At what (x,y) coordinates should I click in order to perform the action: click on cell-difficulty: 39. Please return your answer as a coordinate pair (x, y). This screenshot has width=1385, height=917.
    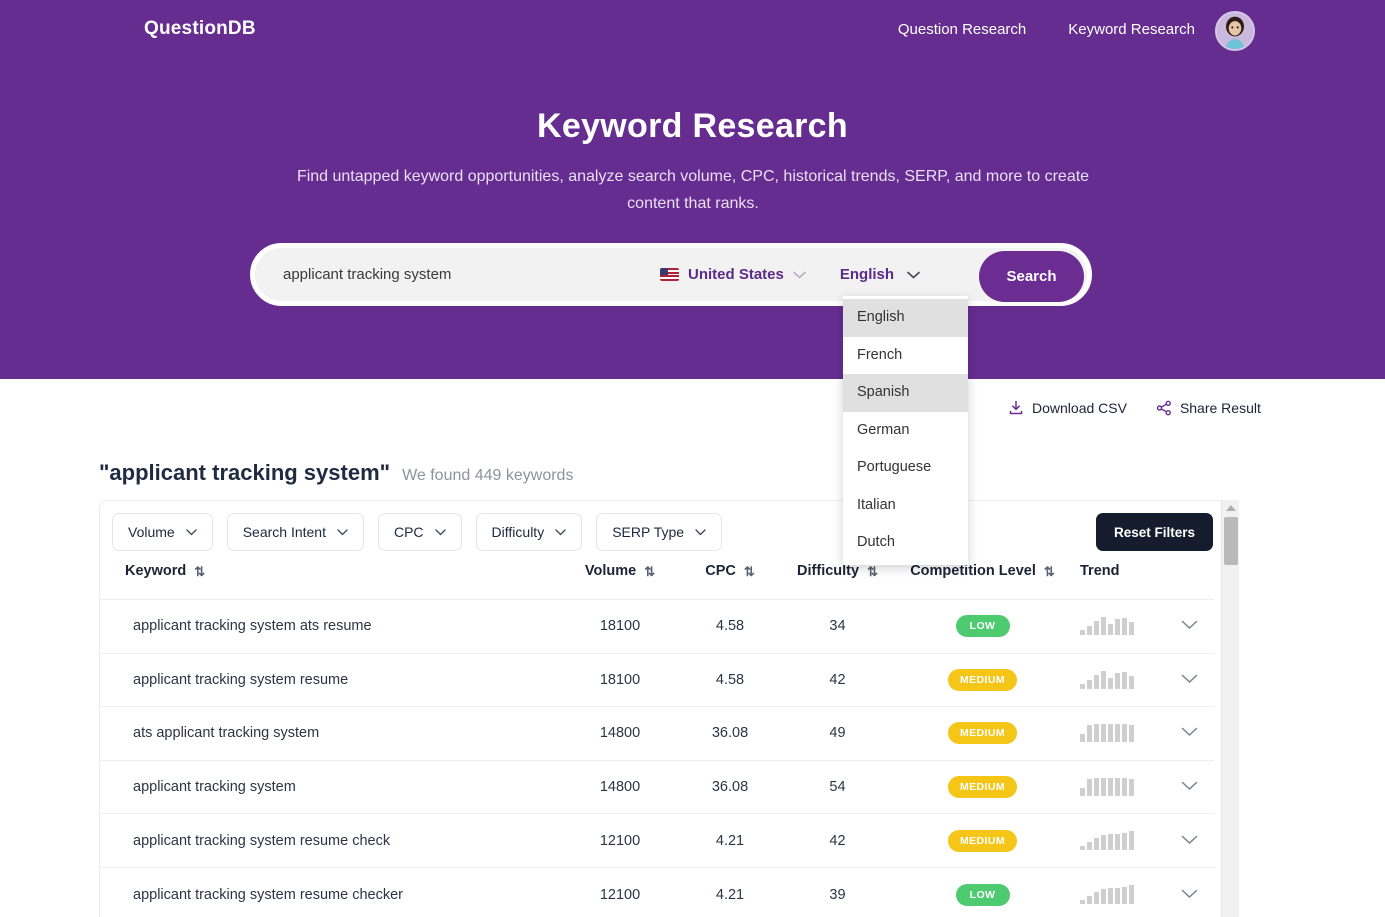
    Looking at the image, I should click on (837, 894).